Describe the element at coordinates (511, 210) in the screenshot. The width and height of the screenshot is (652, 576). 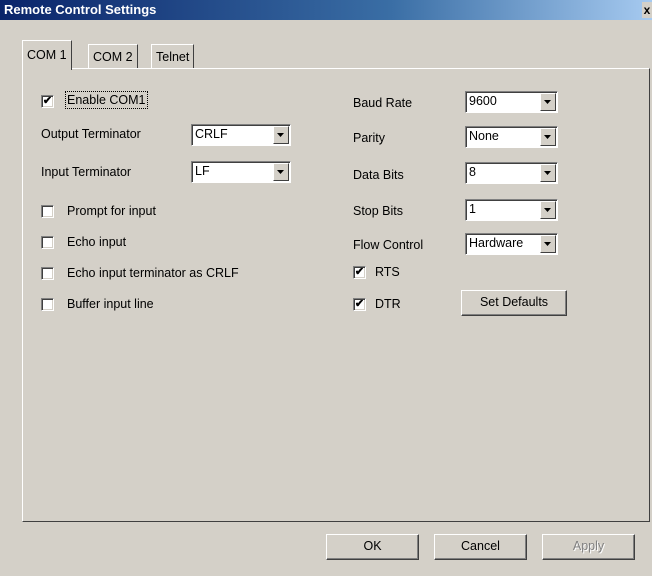
I see `stop-bits-select: 1` at that location.